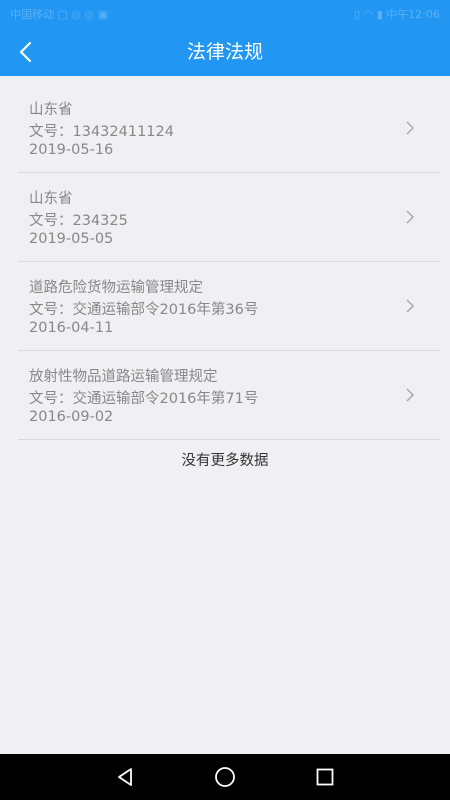 This screenshot has width=450, height=800. I want to click on page-title: 法律法规, so click(224, 52).